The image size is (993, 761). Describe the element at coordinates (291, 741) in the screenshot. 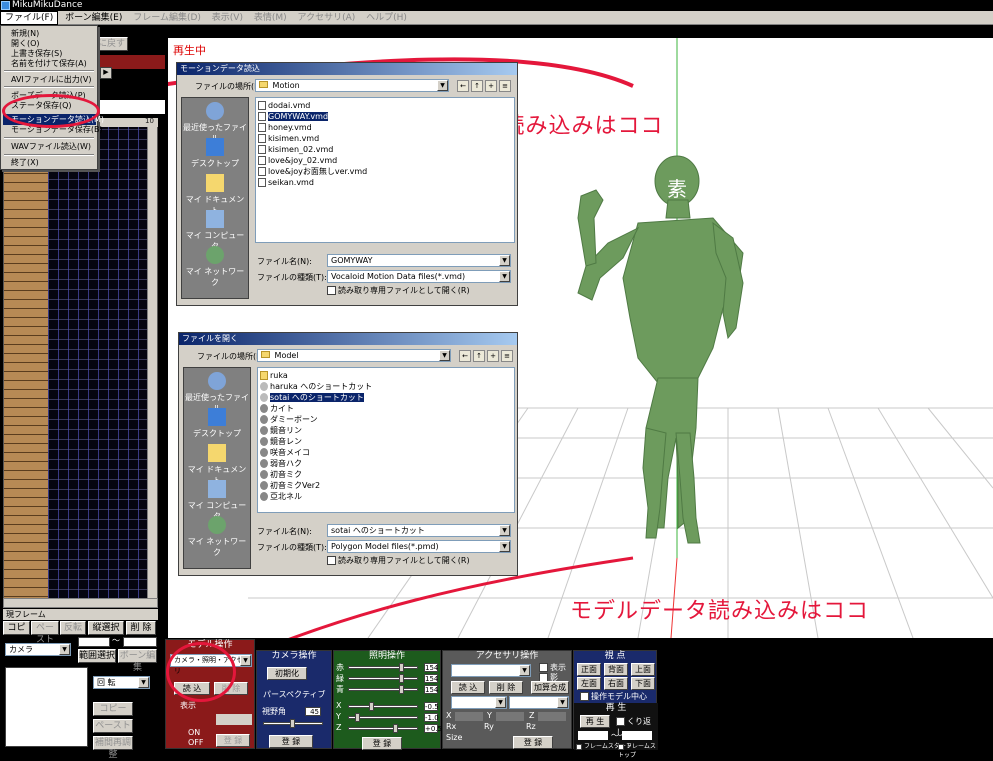

I see `camera-register-button: 登 録` at that location.